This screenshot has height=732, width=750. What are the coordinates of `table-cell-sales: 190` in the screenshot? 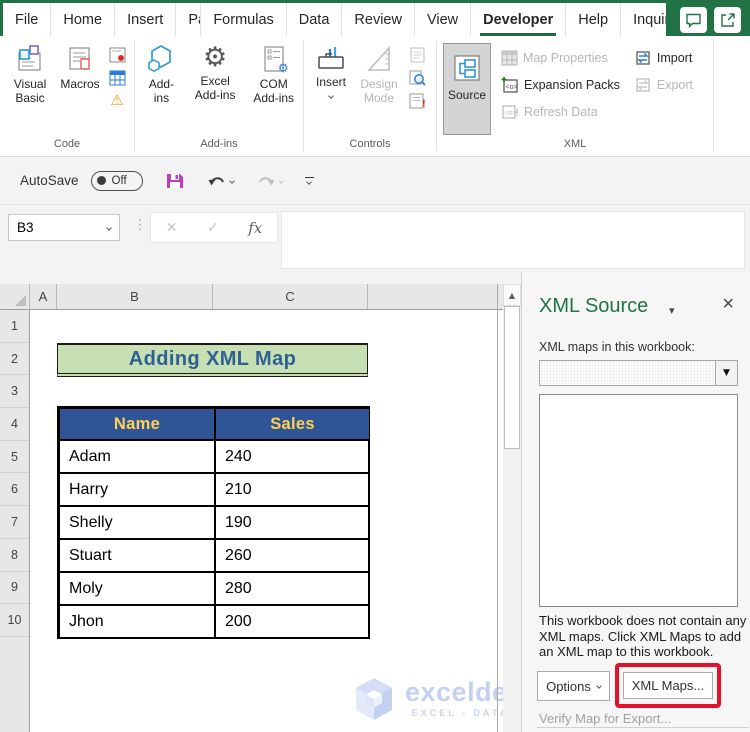 It's located at (292, 523).